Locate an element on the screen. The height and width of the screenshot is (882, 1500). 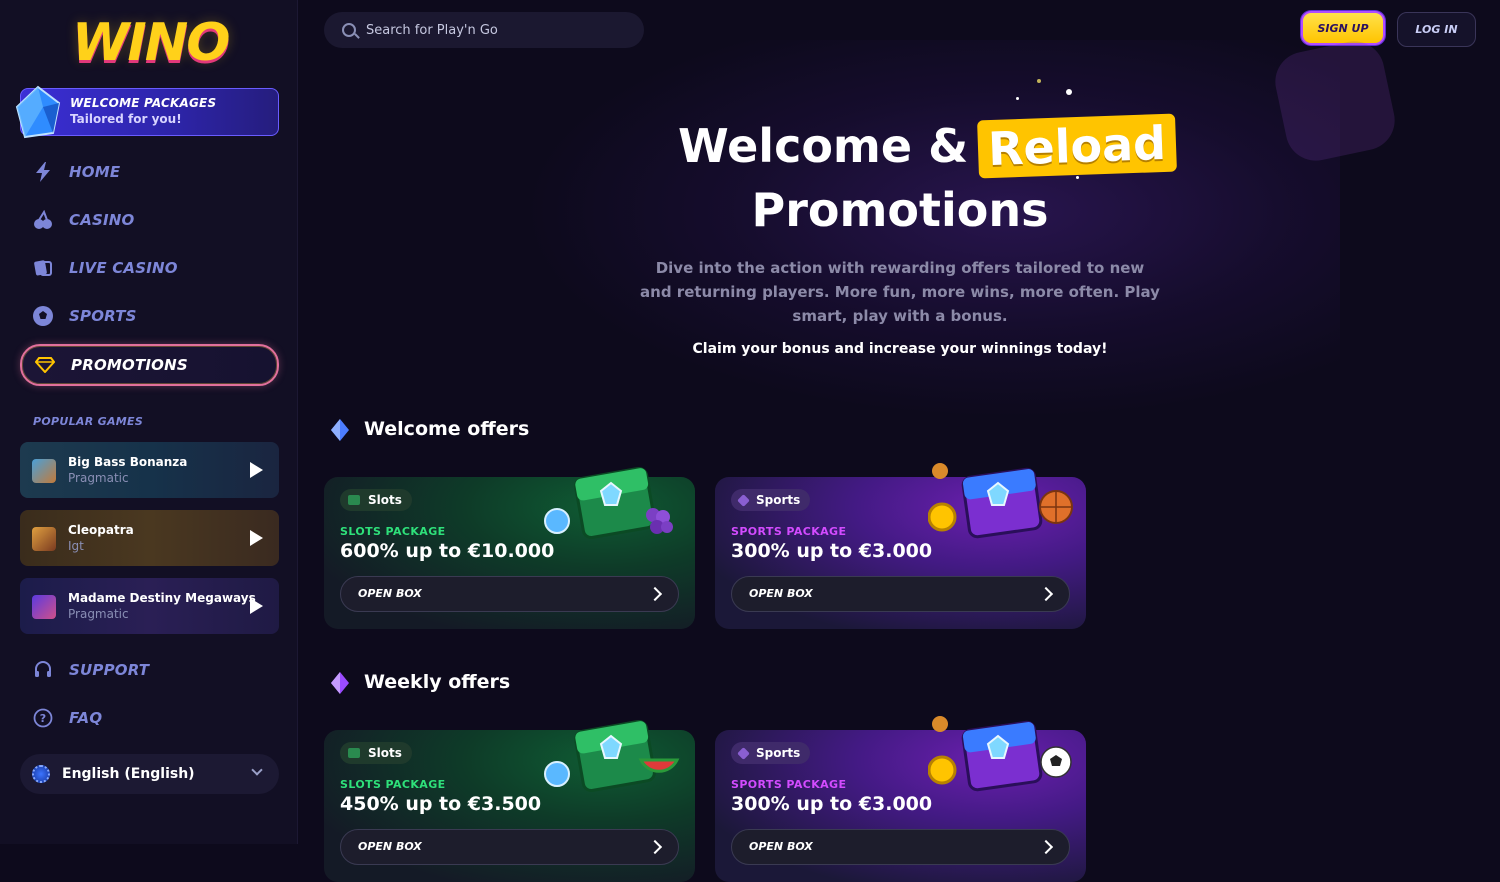
search-icon is located at coordinates (349, 30).